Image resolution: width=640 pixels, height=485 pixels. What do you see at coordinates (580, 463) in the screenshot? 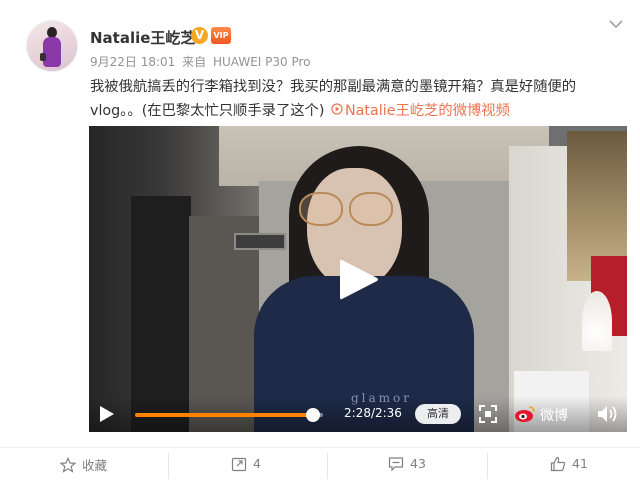
I see `like-count: 41` at bounding box center [580, 463].